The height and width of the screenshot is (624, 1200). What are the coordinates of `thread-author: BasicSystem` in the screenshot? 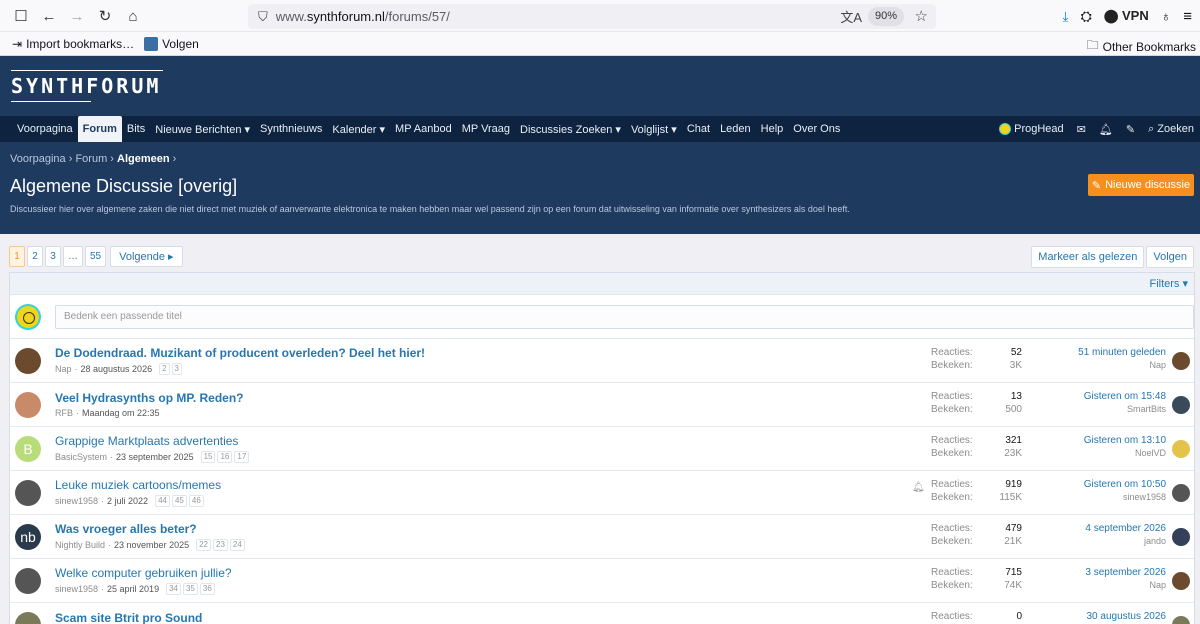 It's located at (81, 457).